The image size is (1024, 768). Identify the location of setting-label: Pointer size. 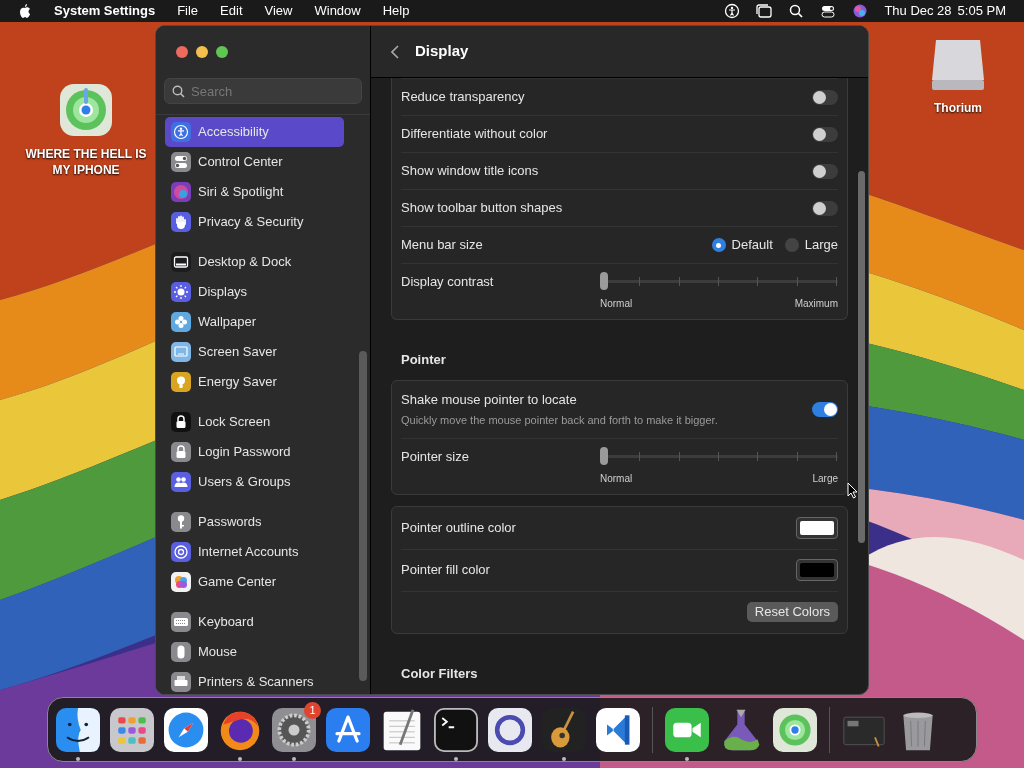
(435, 456).